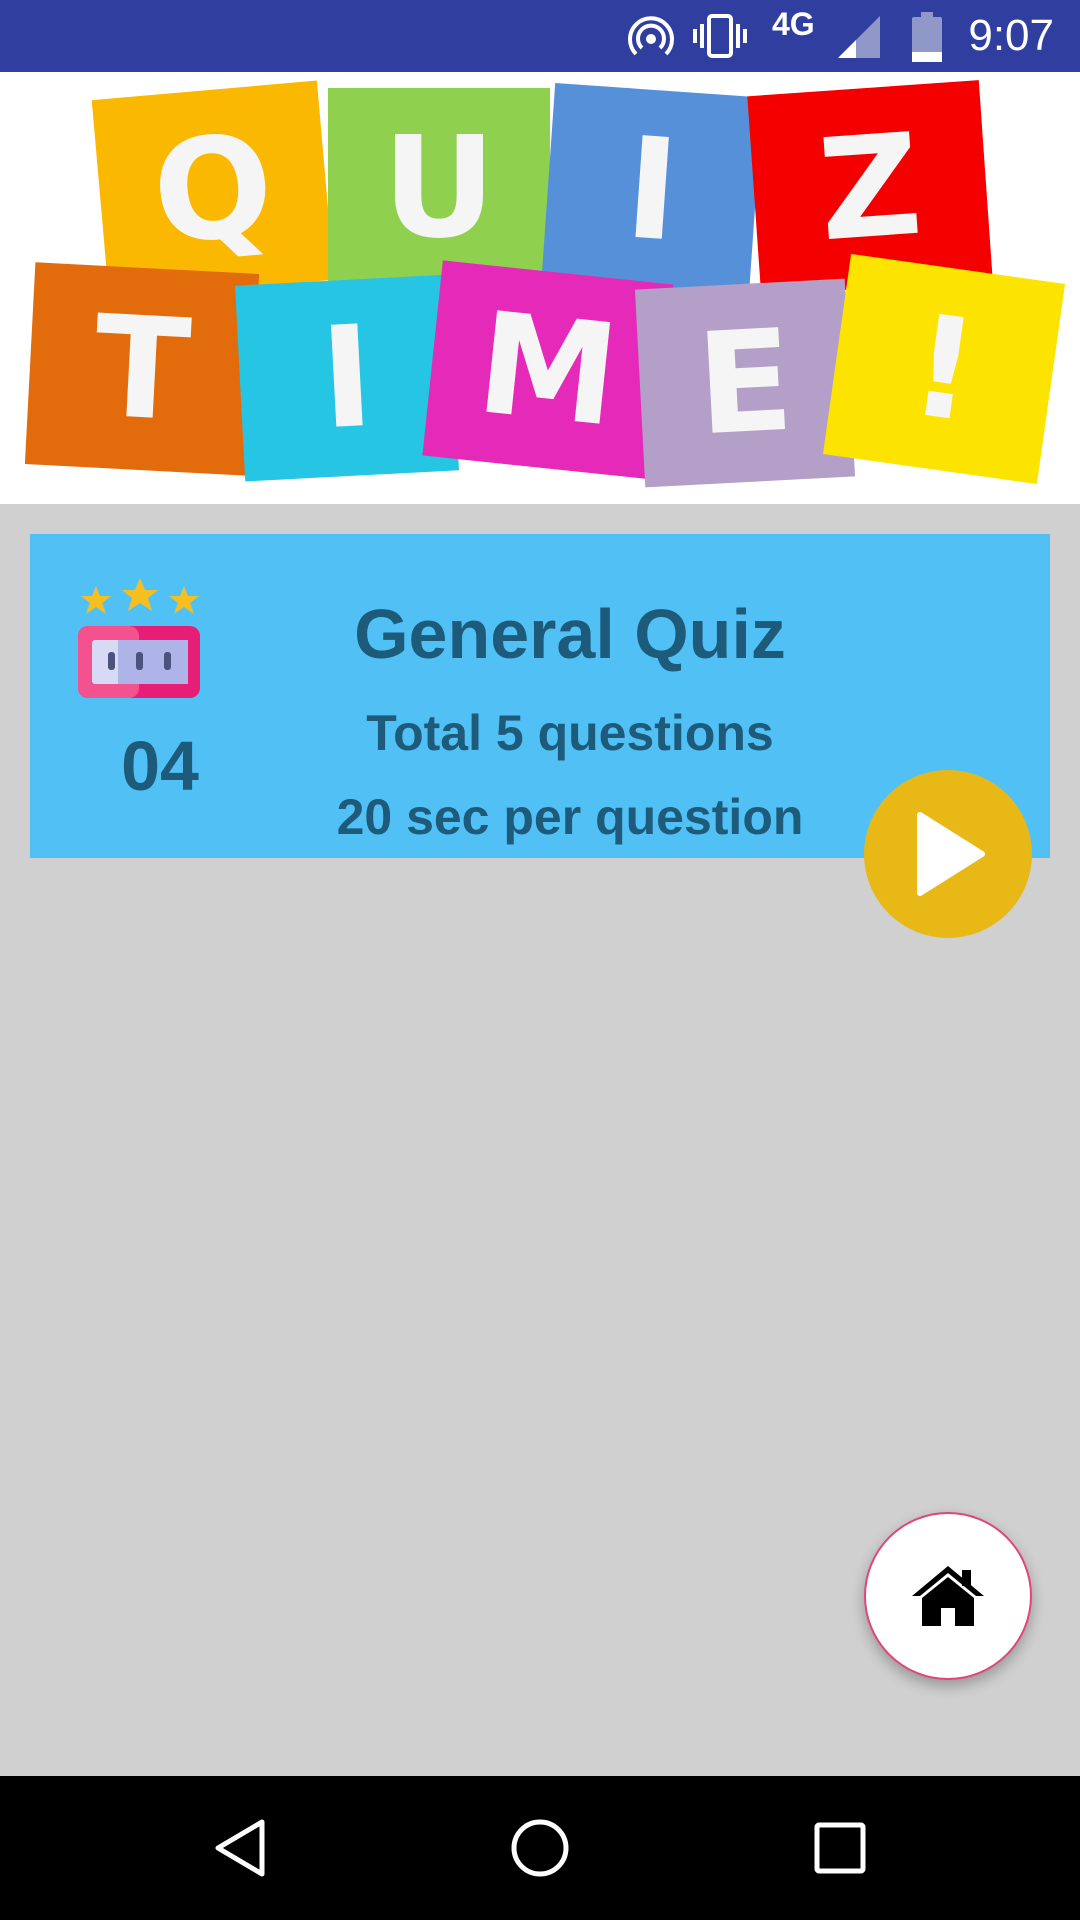 The height and width of the screenshot is (1920, 1080). I want to click on banner-tile-exclamation: !, so click(944, 369).